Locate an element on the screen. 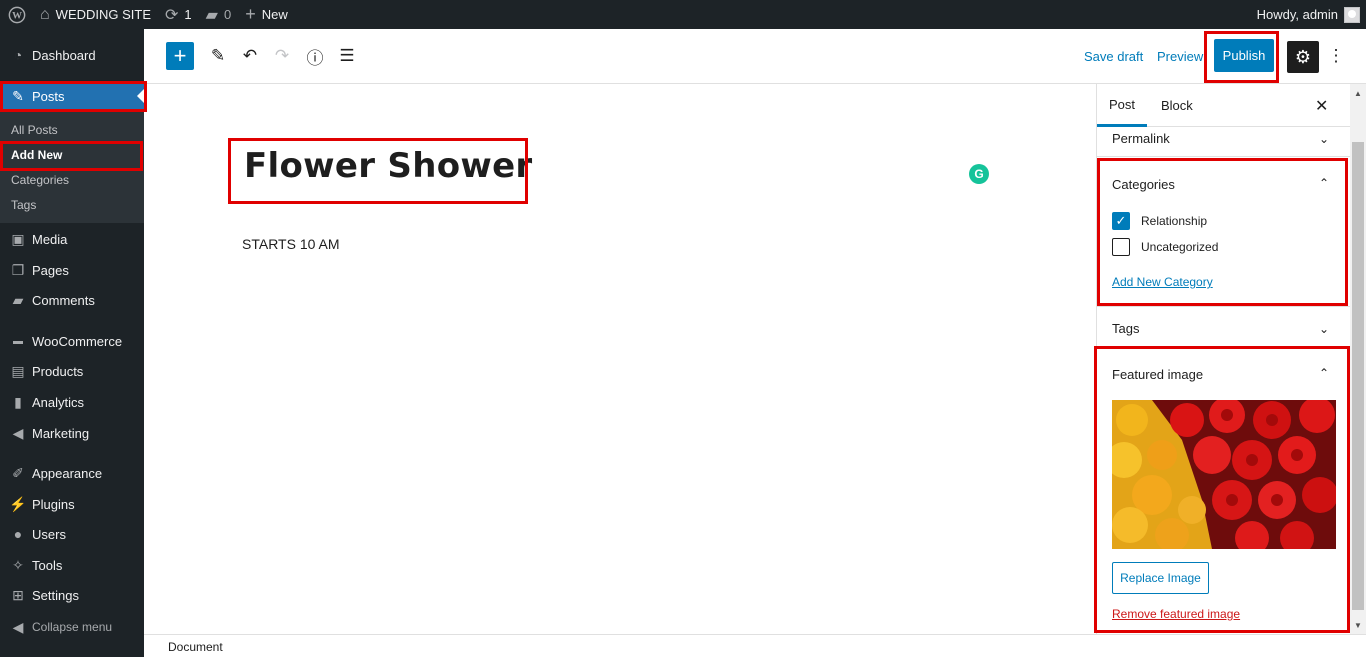  tools-button: ✎ is located at coordinates (218, 56).